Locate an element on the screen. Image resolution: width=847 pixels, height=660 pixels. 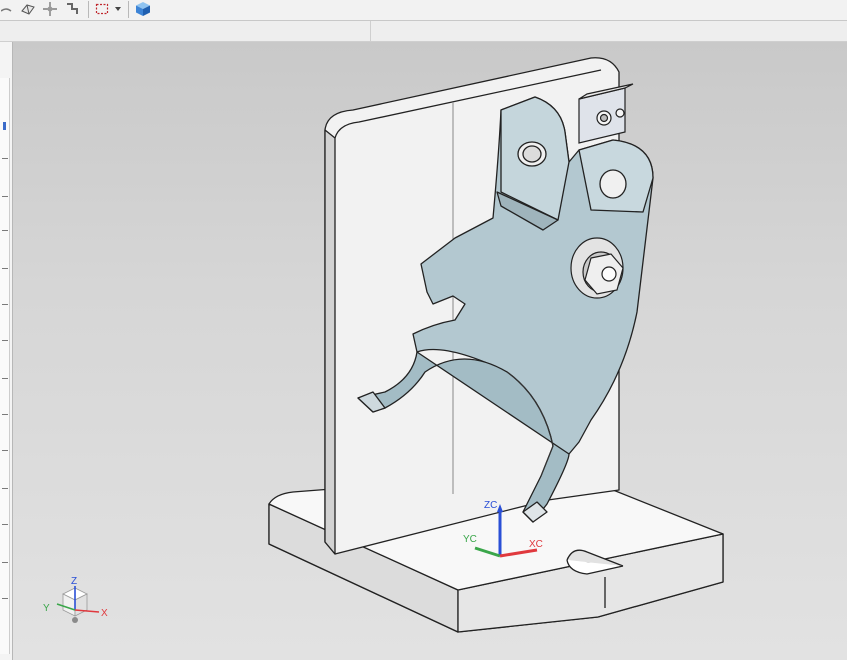
part-navigator-panel is located at coordinates (6, 351).